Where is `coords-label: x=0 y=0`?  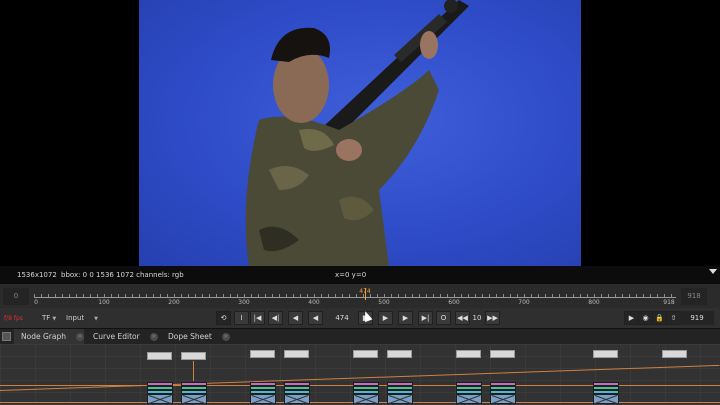
coords-label: x=0 y=0 is located at coordinates (351, 275).